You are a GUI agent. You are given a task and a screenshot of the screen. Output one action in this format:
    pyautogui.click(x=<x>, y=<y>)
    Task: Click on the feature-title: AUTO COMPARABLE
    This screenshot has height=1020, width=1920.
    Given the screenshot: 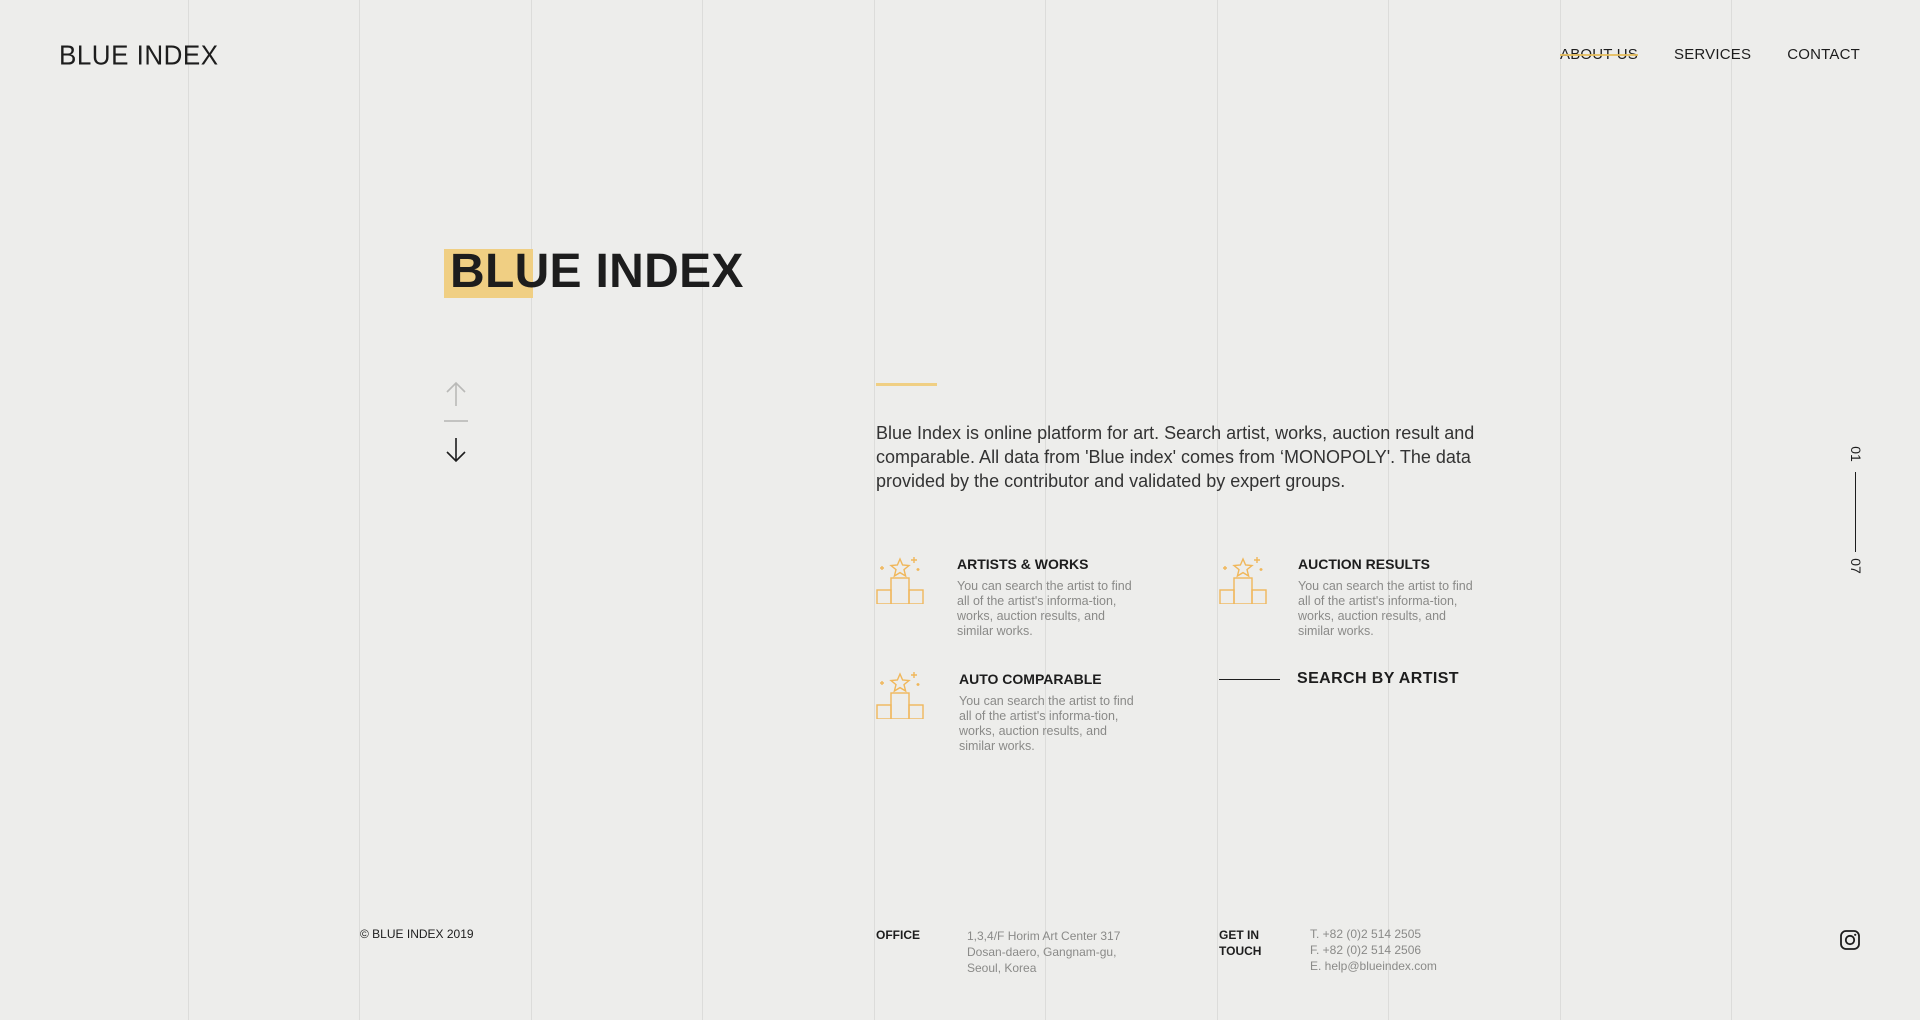 What is the action you would take?
    pyautogui.click(x=1030, y=679)
    